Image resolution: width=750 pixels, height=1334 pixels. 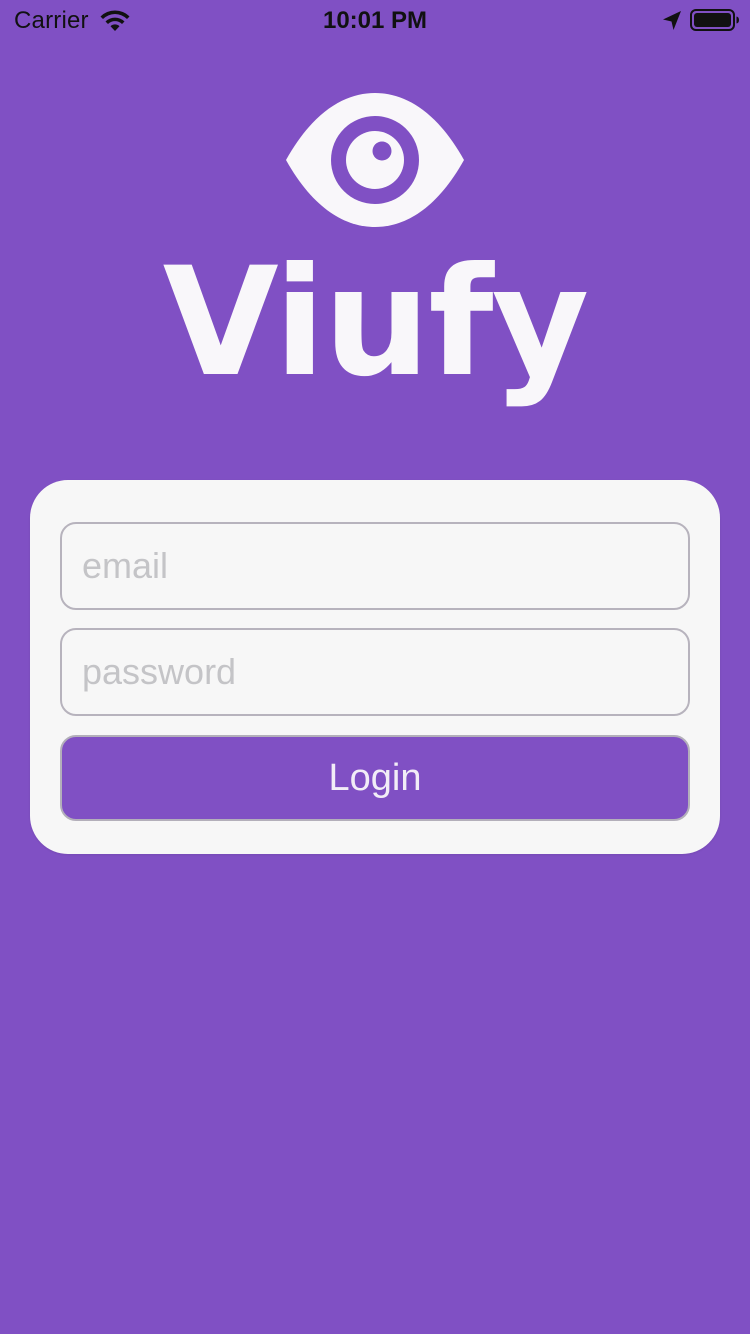 I want to click on status-time: 10:01 PM, so click(x=375, y=20).